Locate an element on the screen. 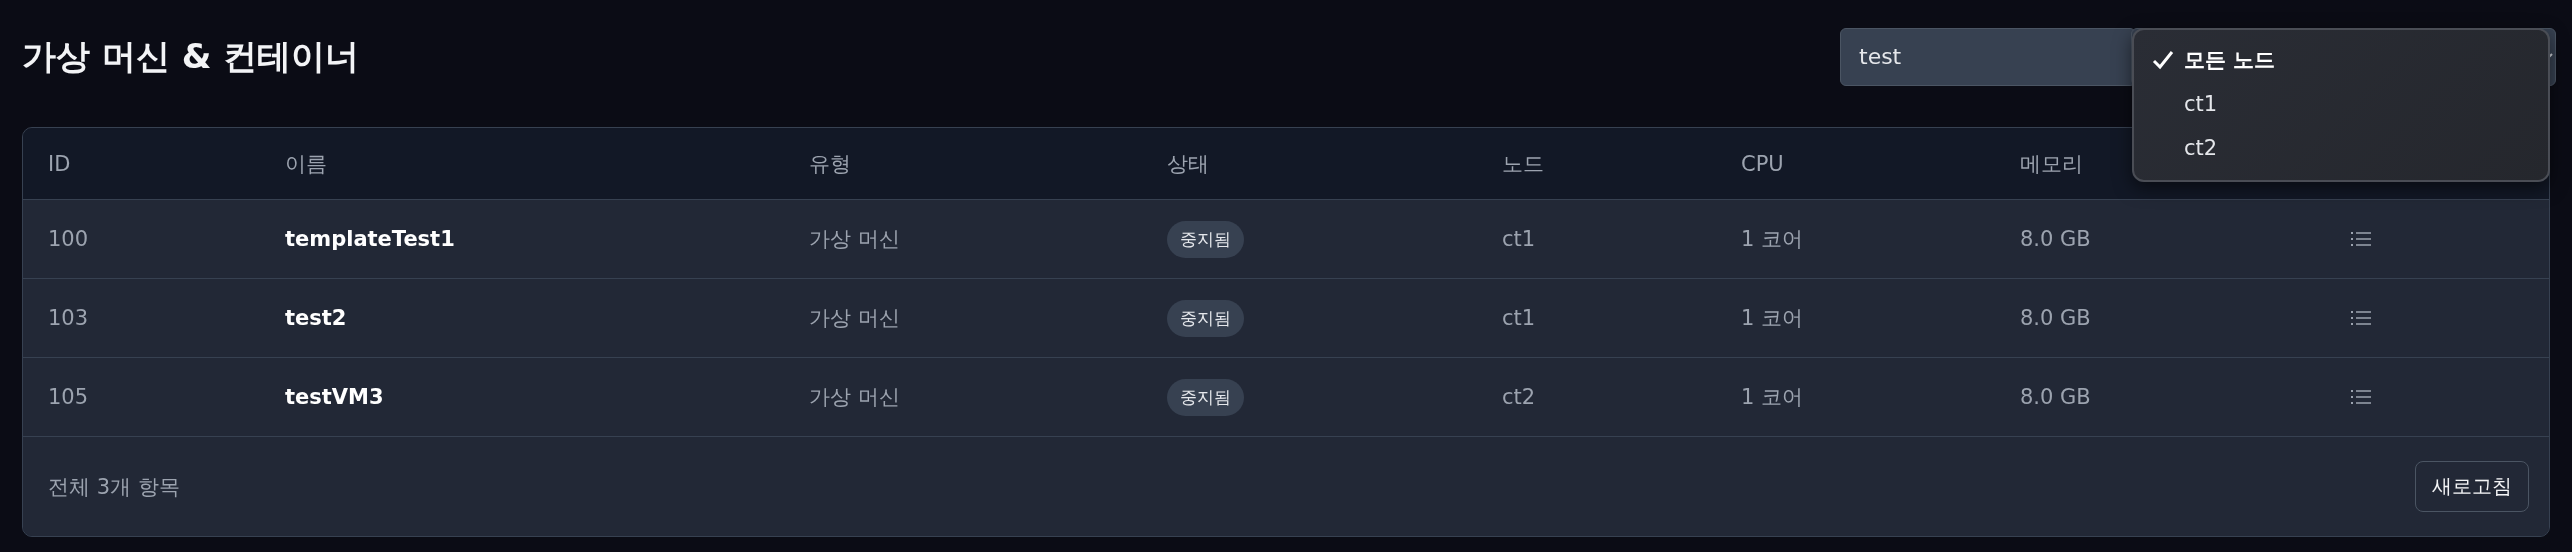  item-count: 전체 3개 항목 is located at coordinates (114, 487).